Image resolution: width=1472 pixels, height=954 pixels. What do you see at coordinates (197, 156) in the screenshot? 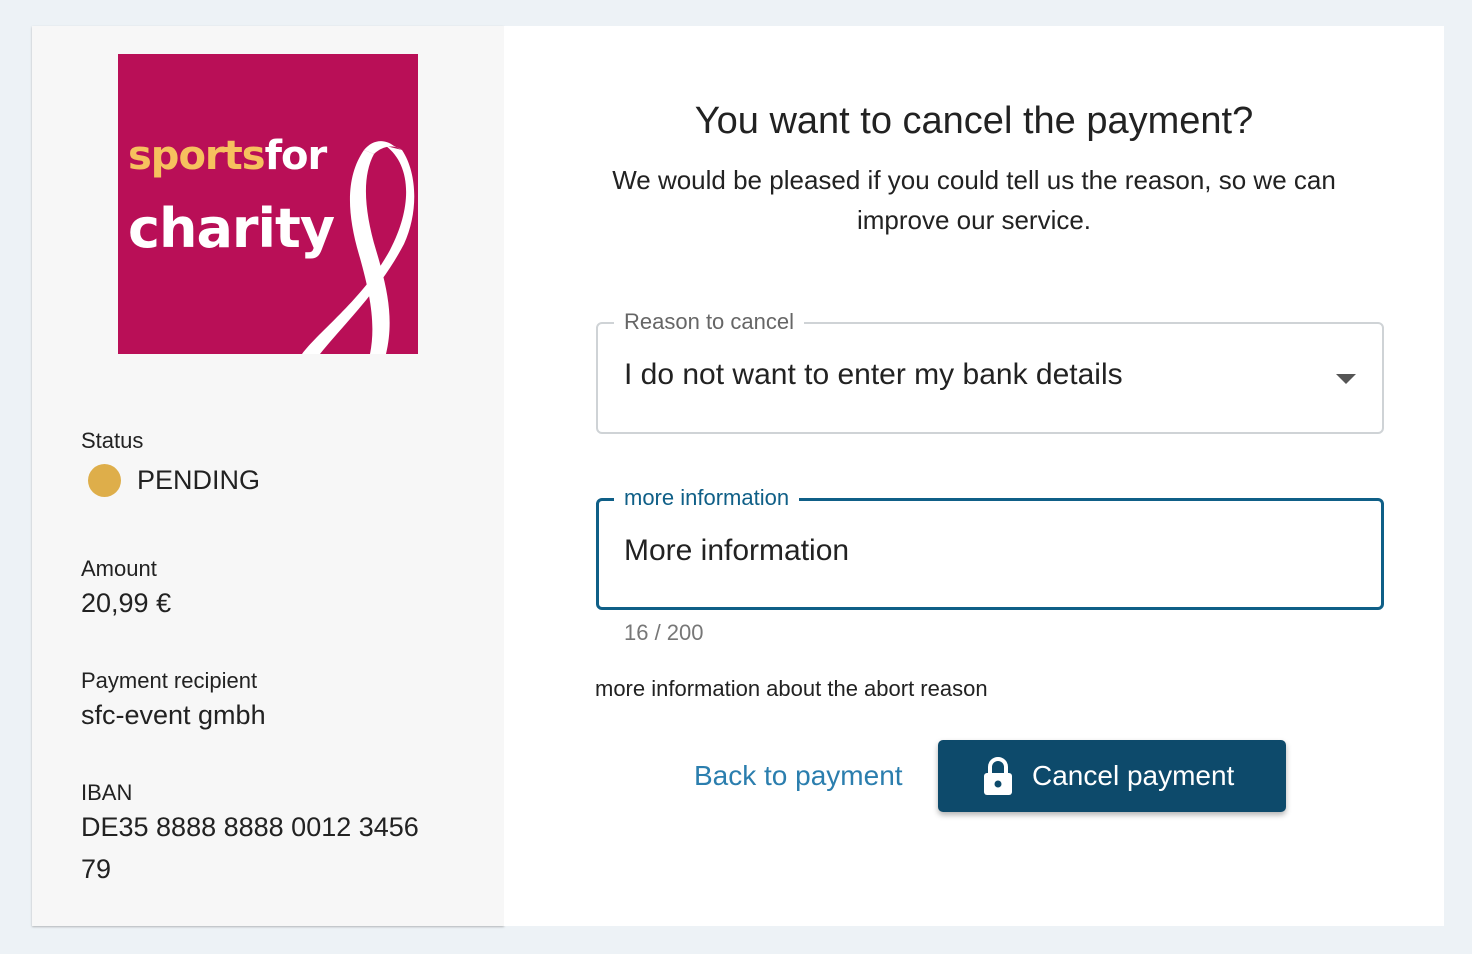
I see `logo-text-sports: sports` at bounding box center [197, 156].